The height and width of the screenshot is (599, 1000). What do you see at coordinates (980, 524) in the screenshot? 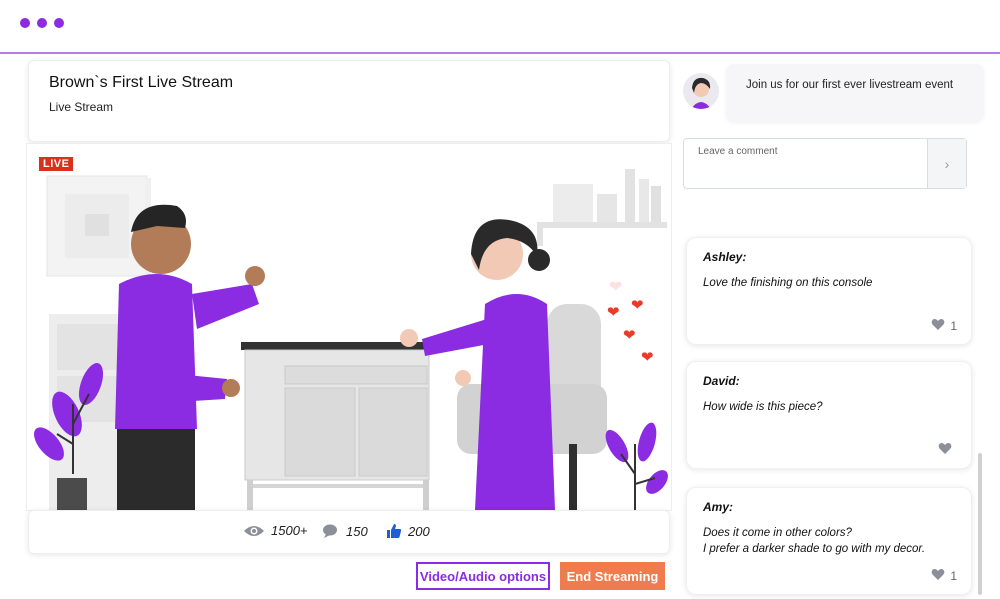
I see `chat-scrollbar` at bounding box center [980, 524].